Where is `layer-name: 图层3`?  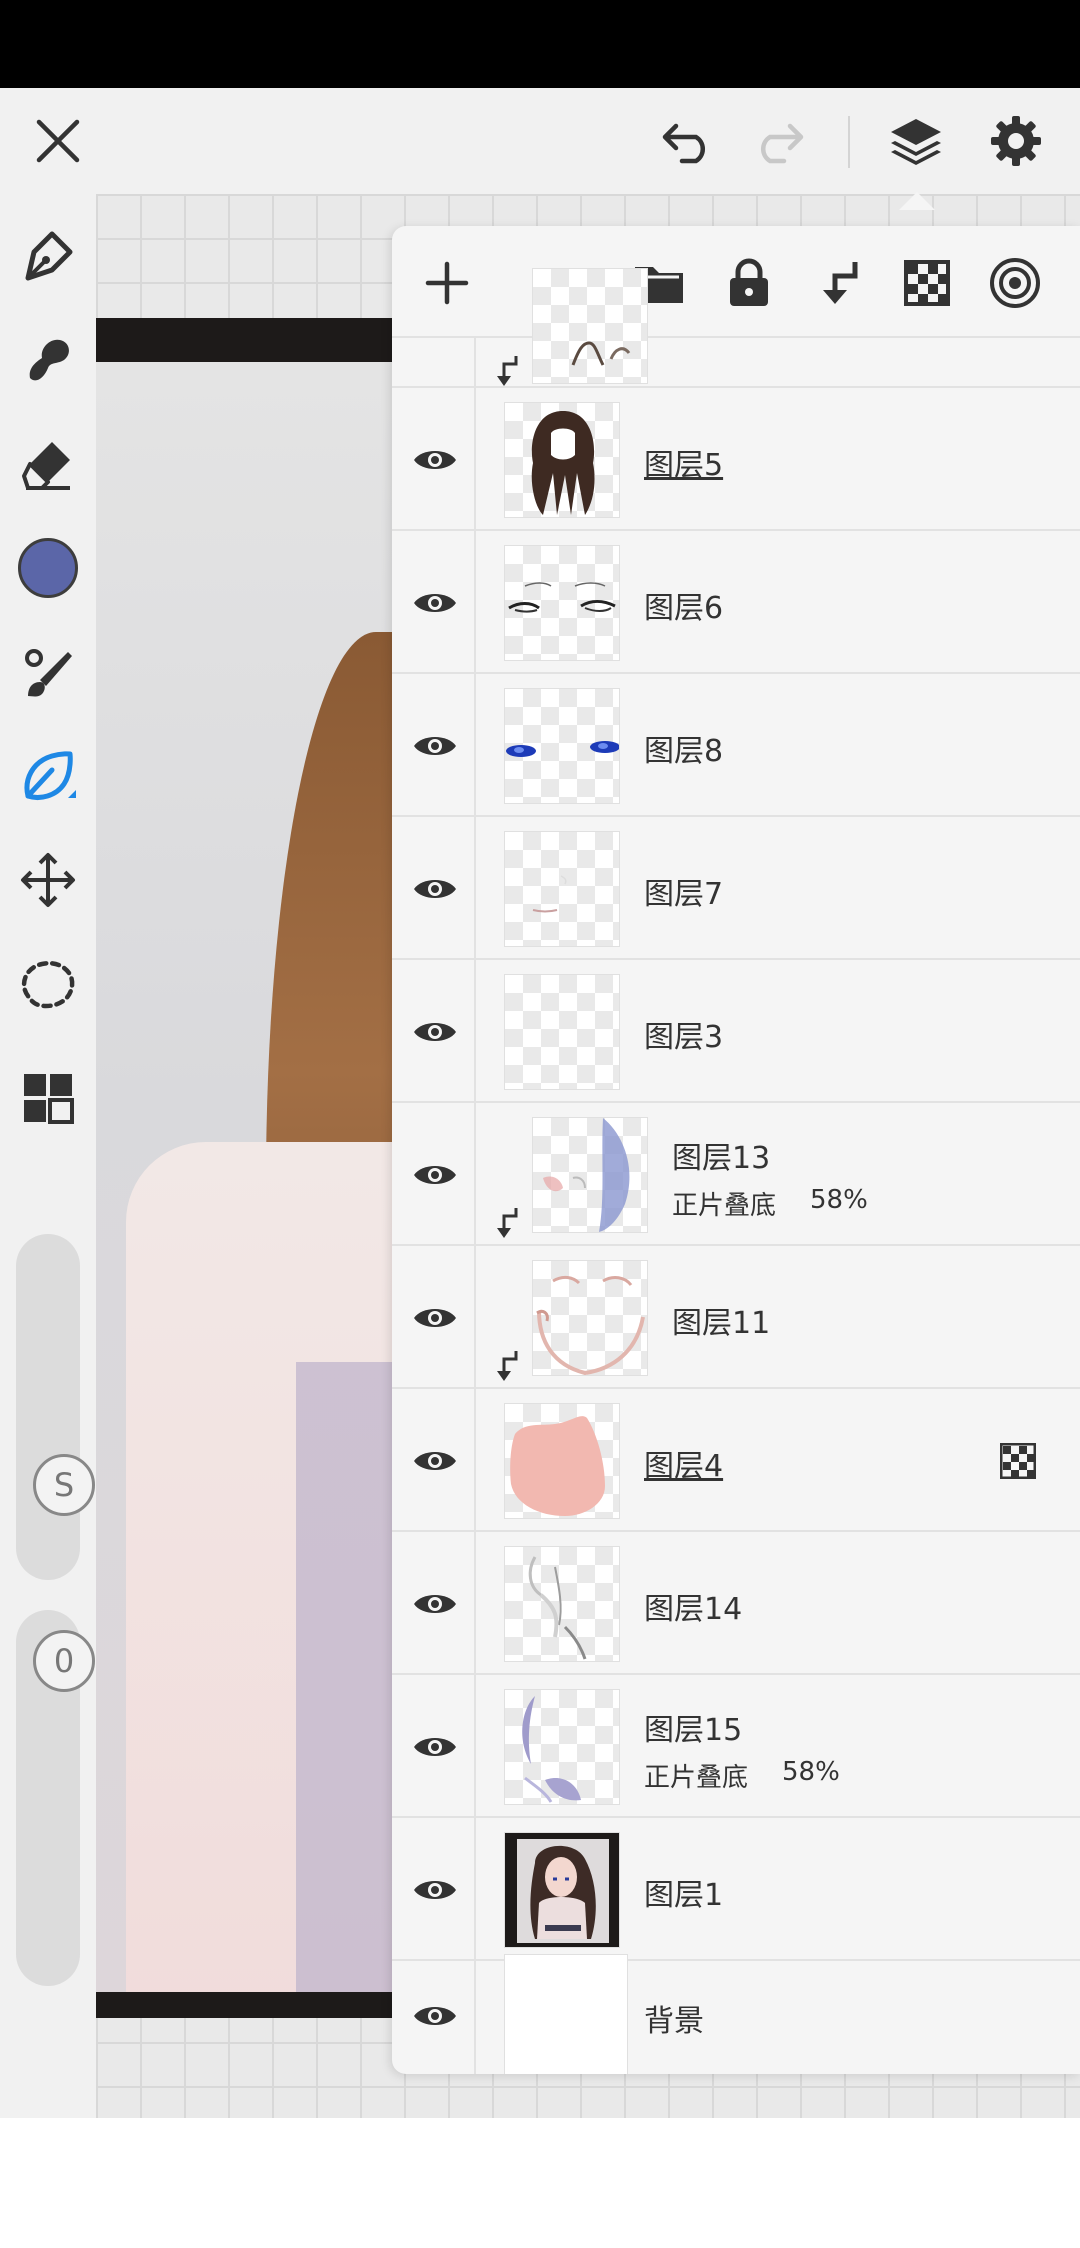 layer-name: 图层3 is located at coordinates (684, 1037).